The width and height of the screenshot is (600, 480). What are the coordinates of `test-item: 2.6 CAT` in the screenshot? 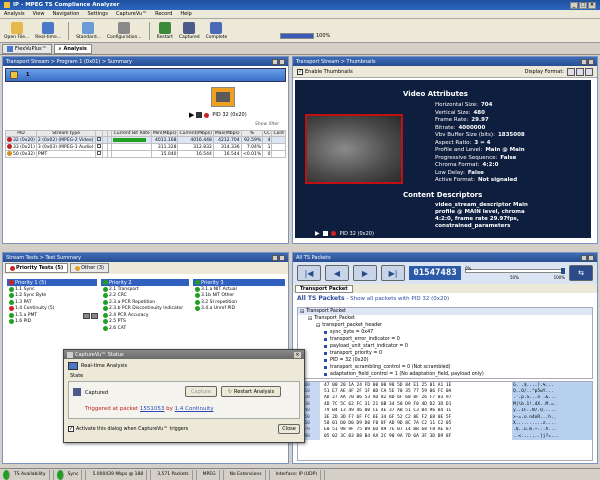 It's located at (145, 328).